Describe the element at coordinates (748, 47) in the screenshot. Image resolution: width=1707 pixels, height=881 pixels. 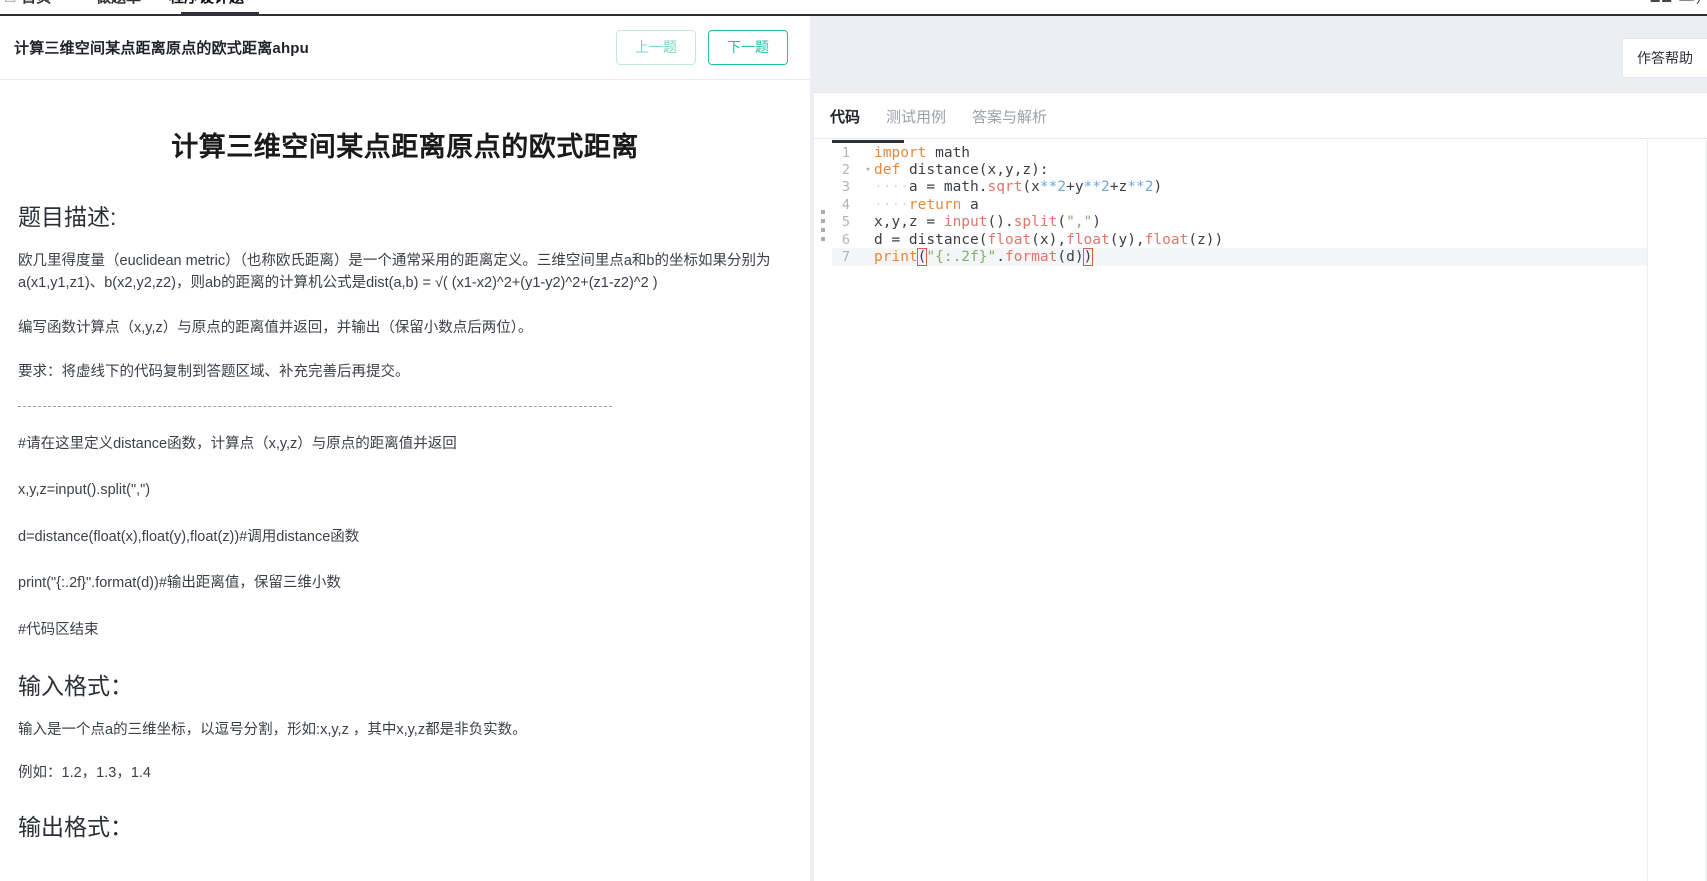
I see `next-question-button: 下一题` at that location.